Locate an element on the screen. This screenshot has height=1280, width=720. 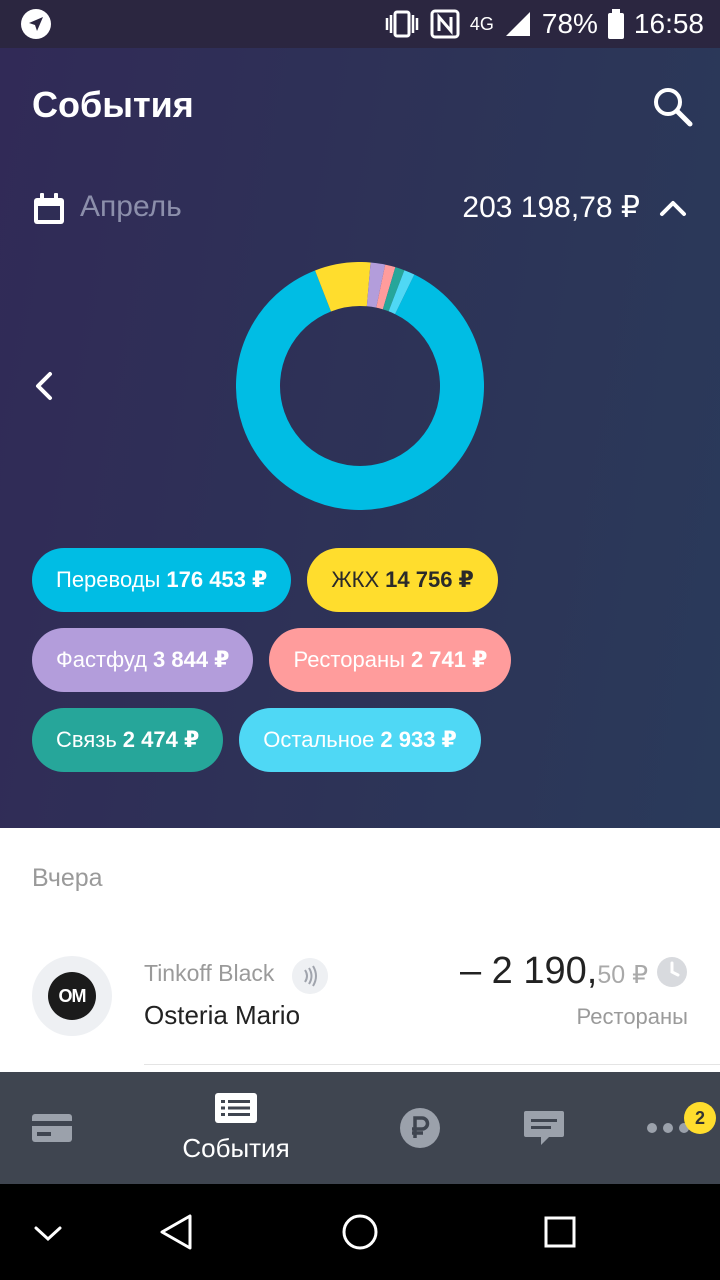
home-icon is located at coordinates (360, 1232).